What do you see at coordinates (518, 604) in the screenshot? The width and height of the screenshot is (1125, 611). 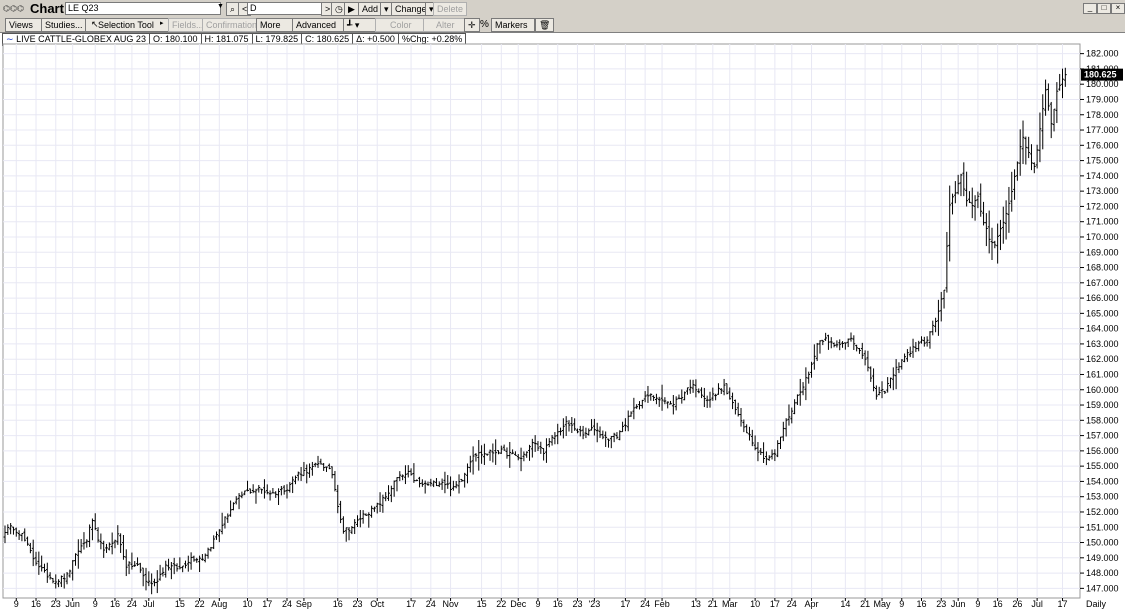 I see `x-tick-label: Dec` at bounding box center [518, 604].